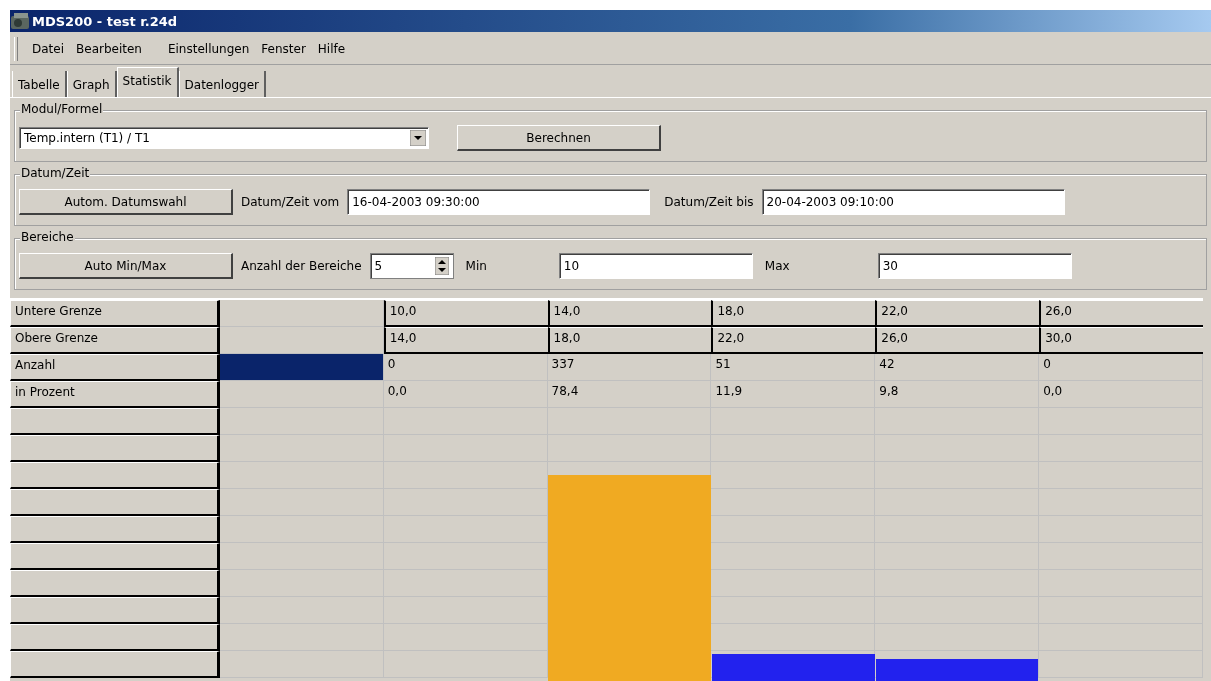 The width and height of the screenshot is (1211, 681). Describe the element at coordinates (147, 82) in the screenshot. I see `tab: Statistik` at that location.